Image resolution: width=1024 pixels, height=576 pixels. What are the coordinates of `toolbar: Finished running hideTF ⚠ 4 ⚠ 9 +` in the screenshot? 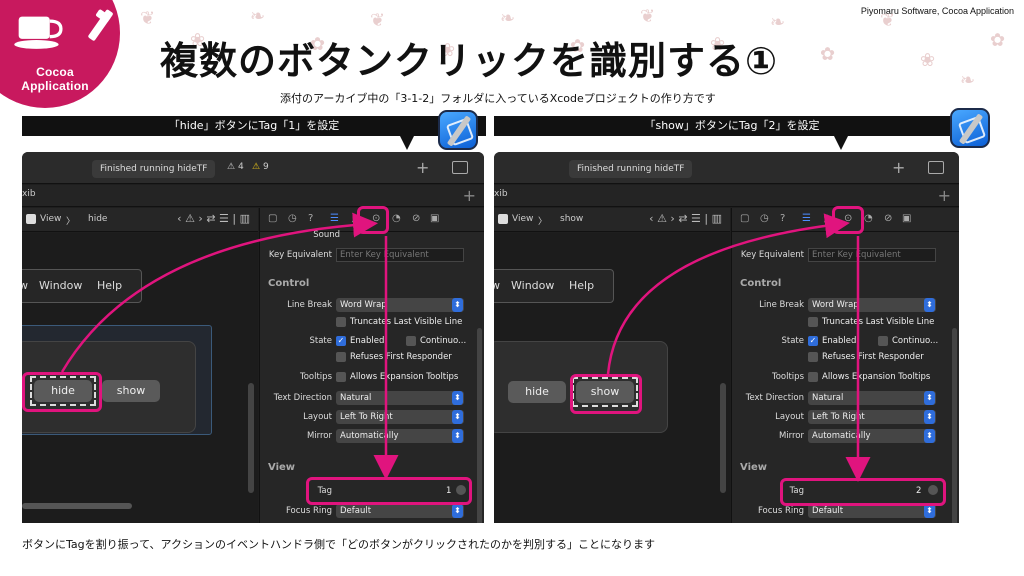 It's located at (253, 168).